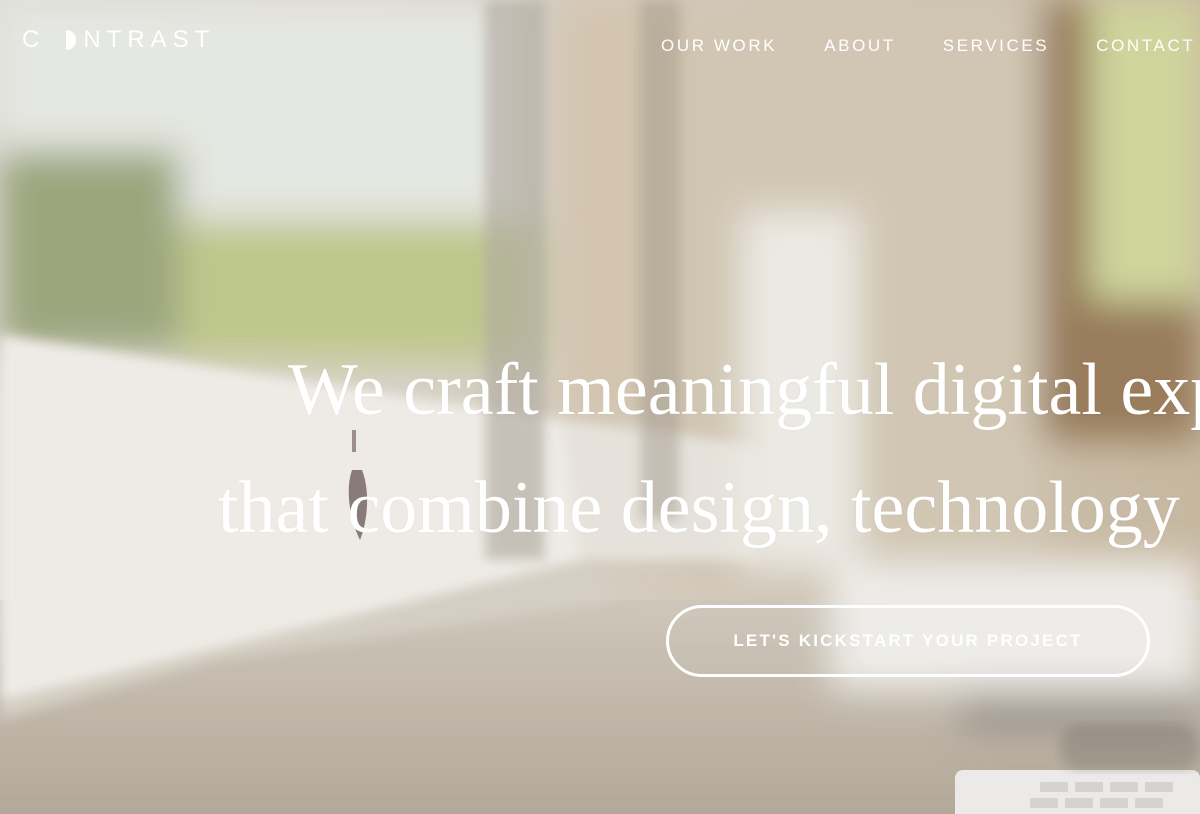 Image resolution: width=1200 pixels, height=814 pixels. I want to click on nav-item-about: ABOUT, so click(860, 46).